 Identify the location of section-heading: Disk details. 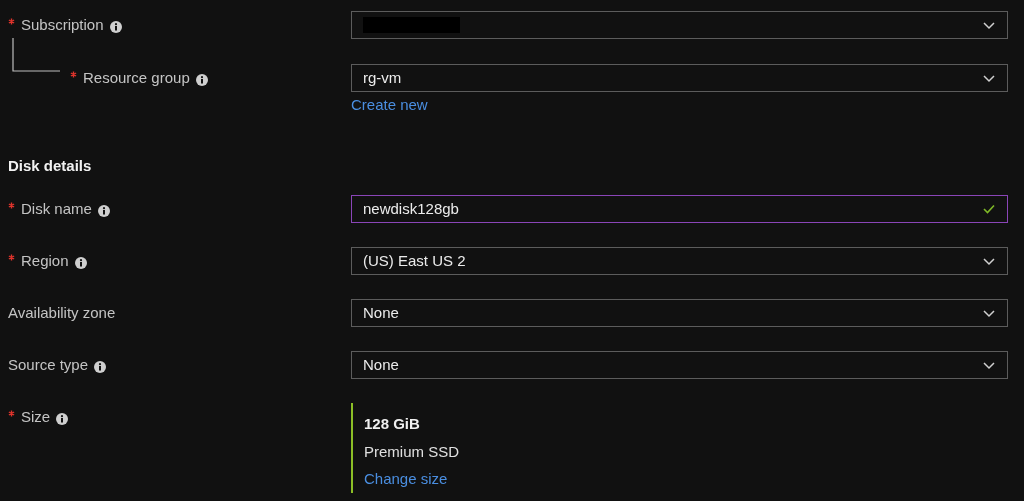
(50, 165).